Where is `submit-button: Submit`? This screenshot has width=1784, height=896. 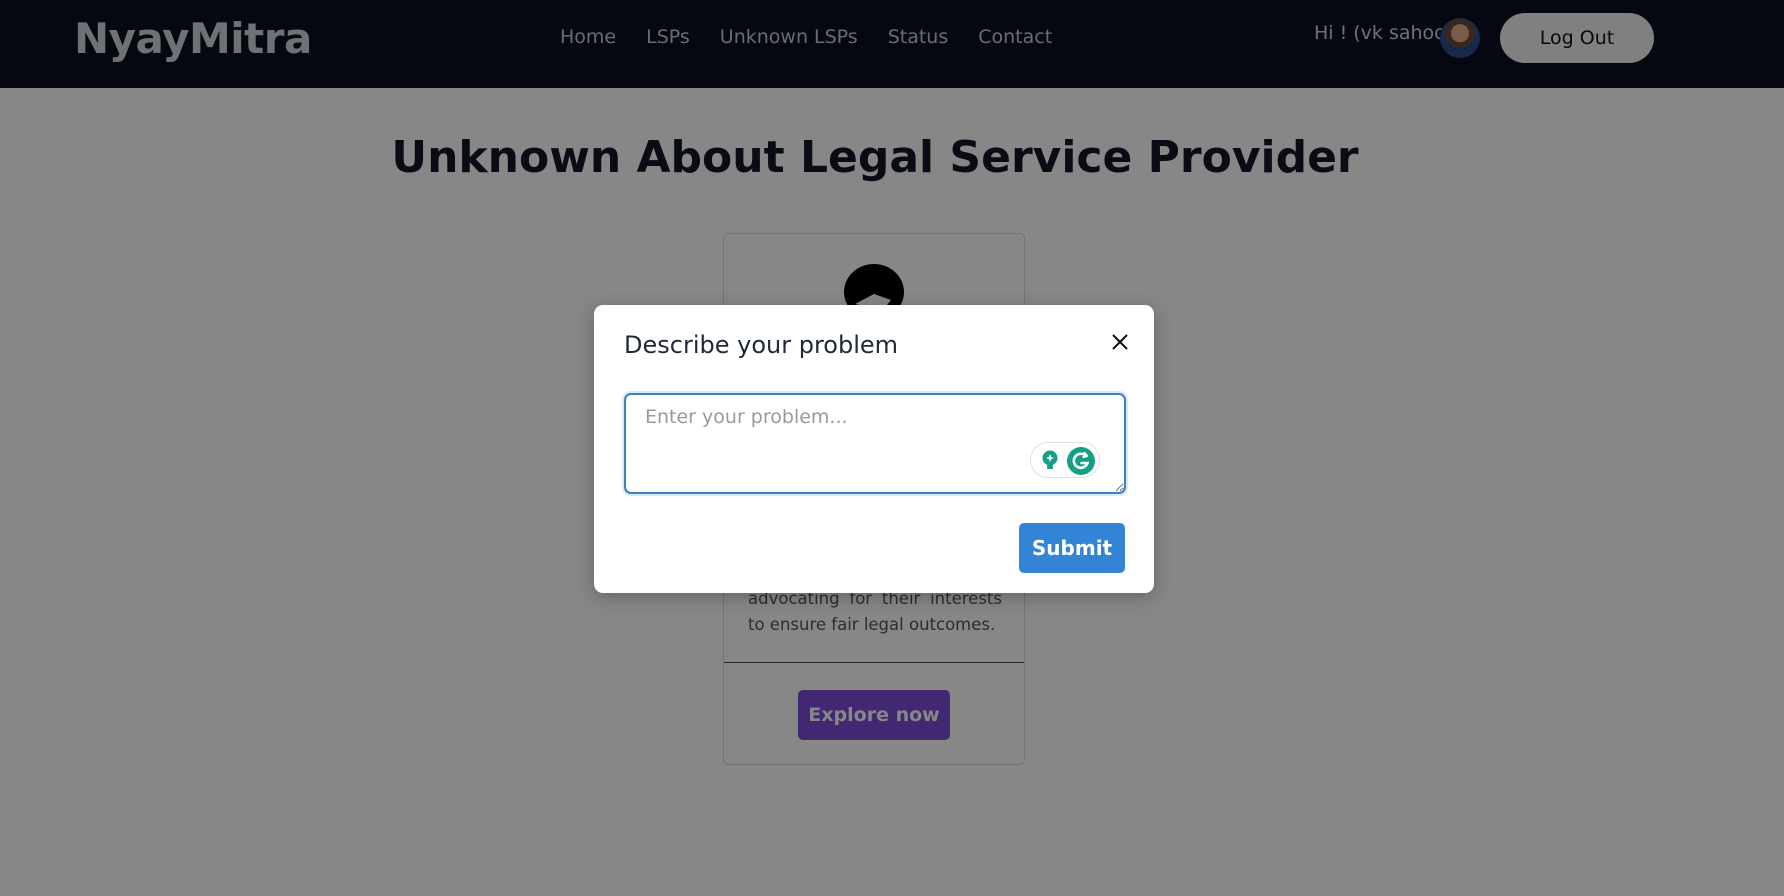
submit-button: Submit is located at coordinates (1072, 548).